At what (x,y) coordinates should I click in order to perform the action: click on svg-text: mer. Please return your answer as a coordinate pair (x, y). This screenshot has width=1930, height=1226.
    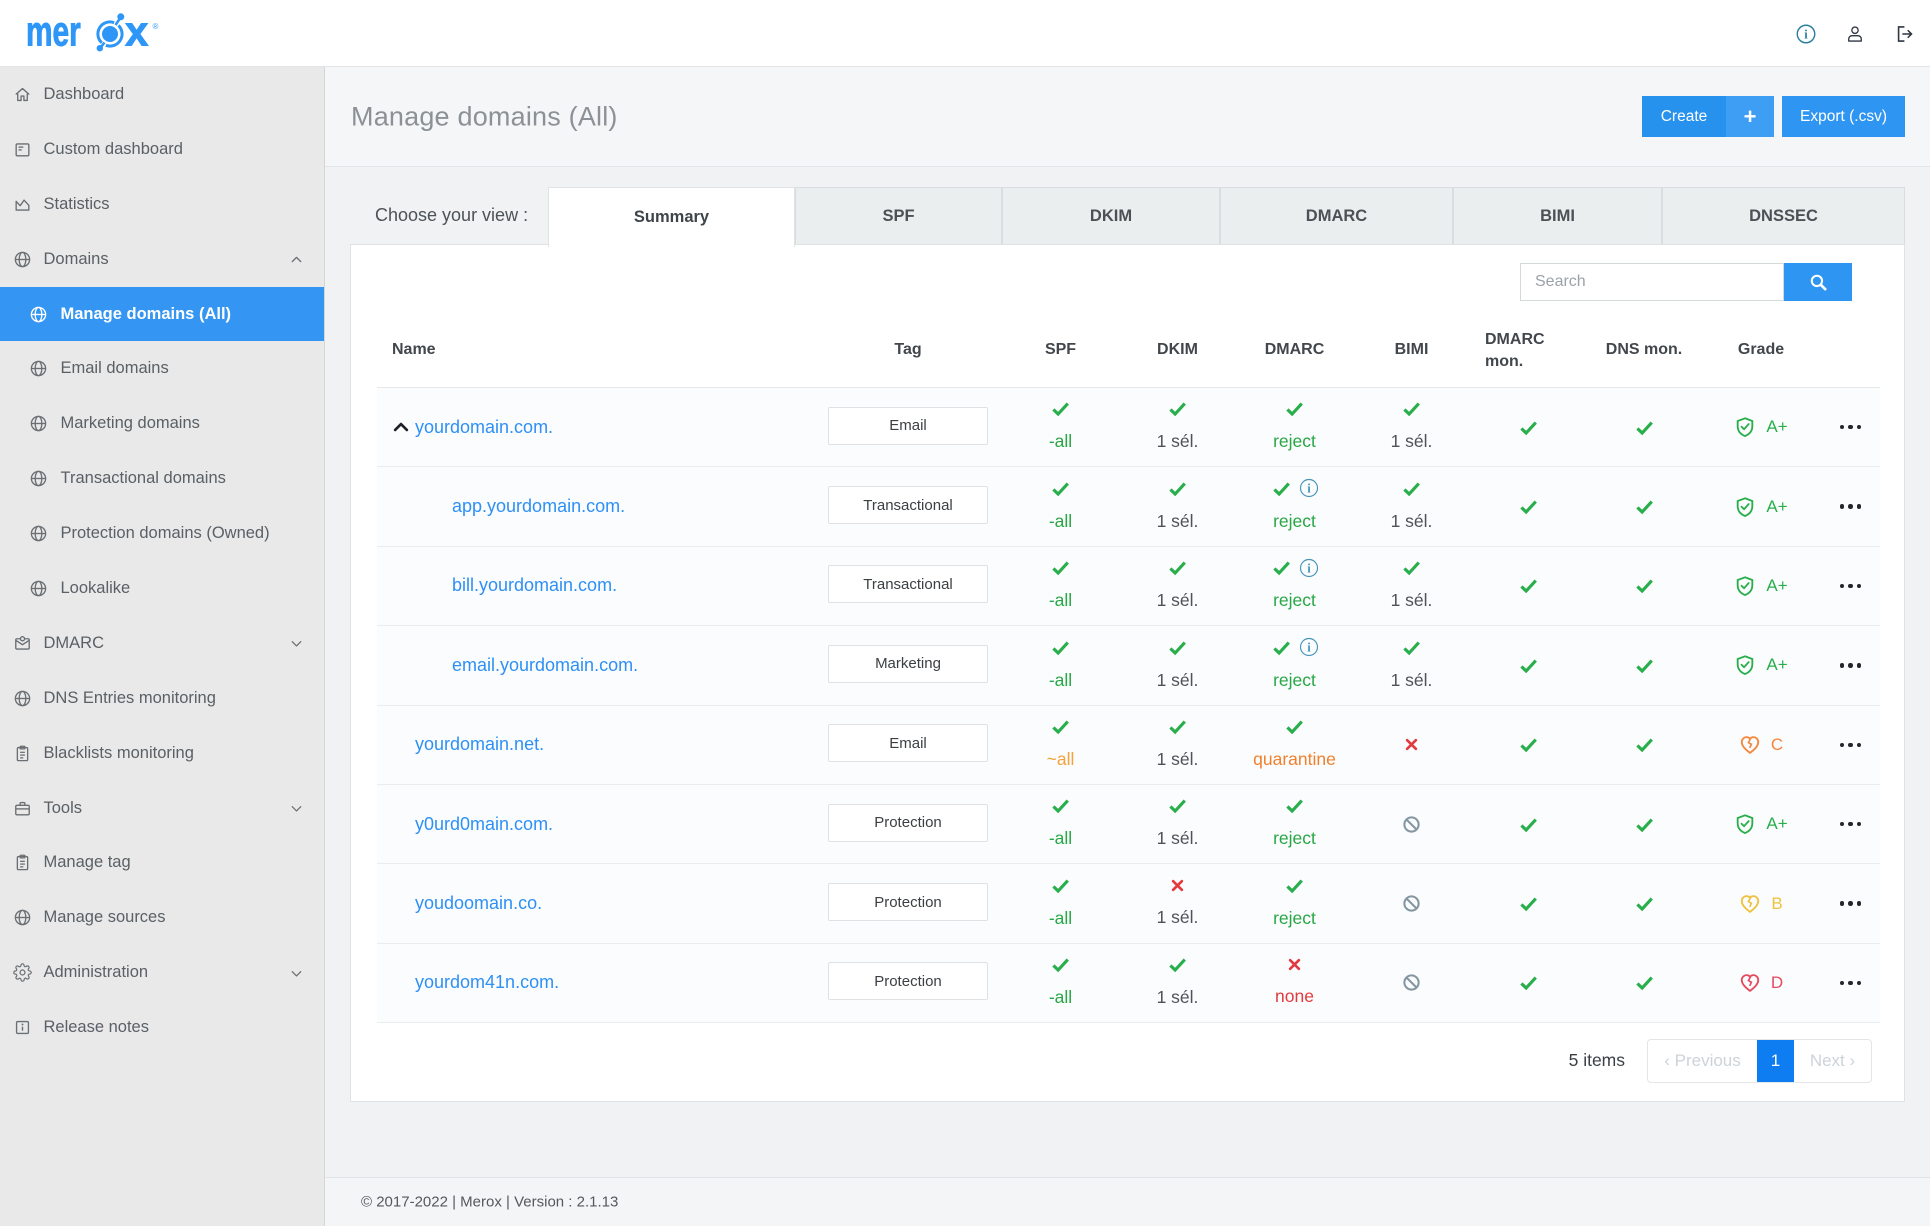
    Looking at the image, I should click on (54, 30).